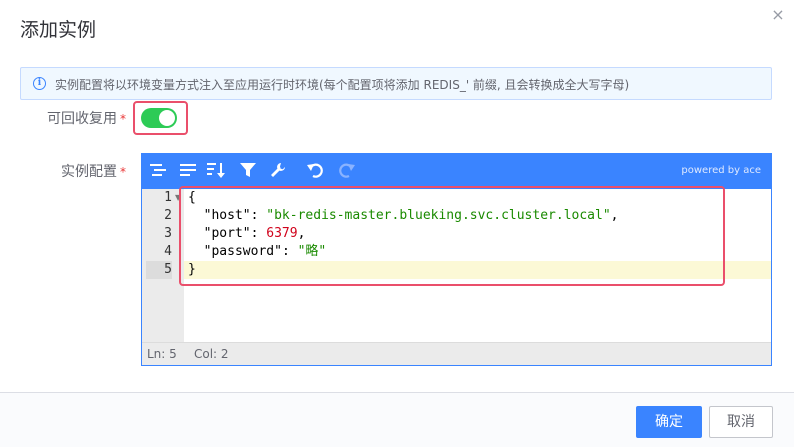 Image resolution: width=794 pixels, height=447 pixels. I want to click on recyclable-toggle, so click(159, 118).